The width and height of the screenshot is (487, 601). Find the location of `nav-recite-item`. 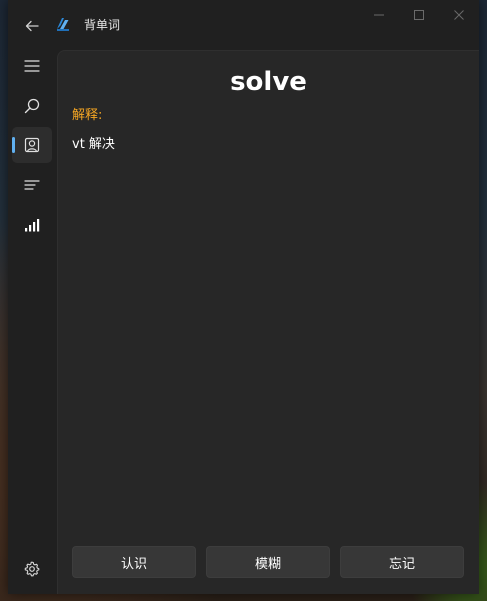

nav-recite-item is located at coordinates (32, 145).